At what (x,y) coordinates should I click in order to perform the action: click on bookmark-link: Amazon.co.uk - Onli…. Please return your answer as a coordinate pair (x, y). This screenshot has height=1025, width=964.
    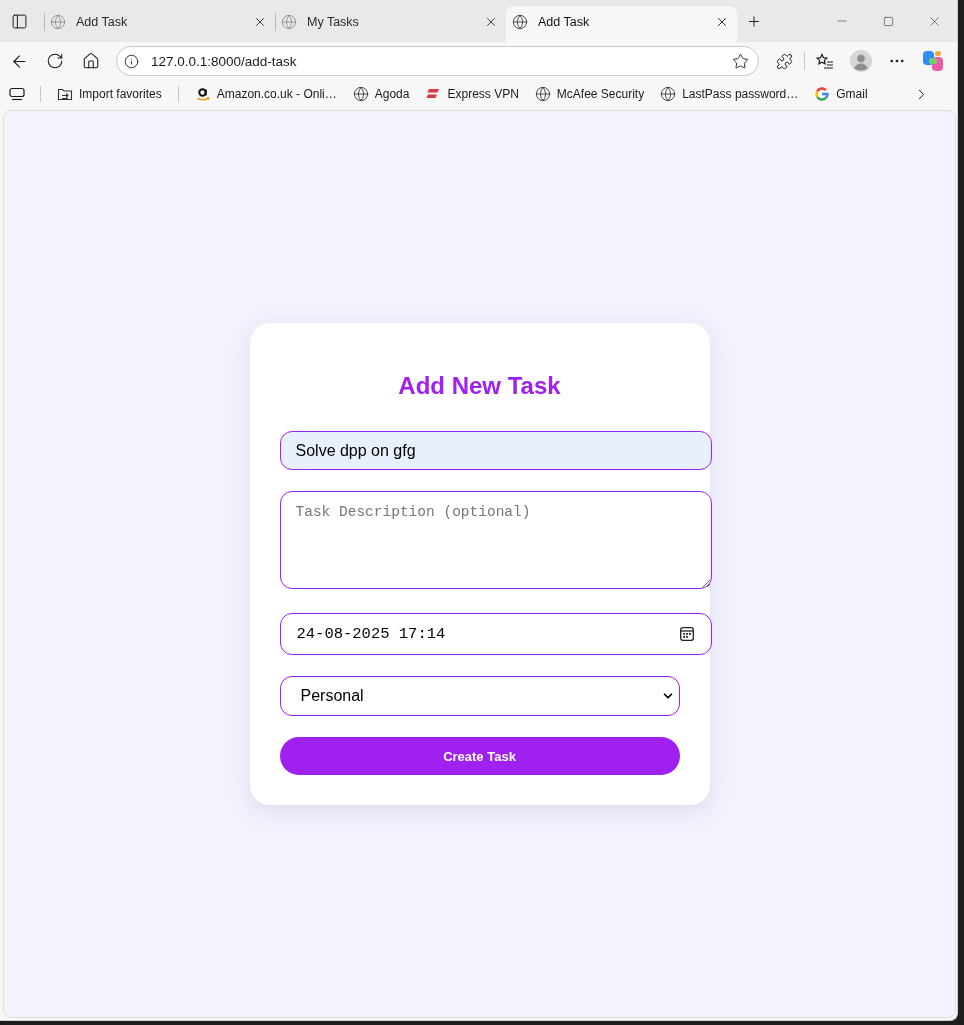
    Looking at the image, I should click on (265, 94).